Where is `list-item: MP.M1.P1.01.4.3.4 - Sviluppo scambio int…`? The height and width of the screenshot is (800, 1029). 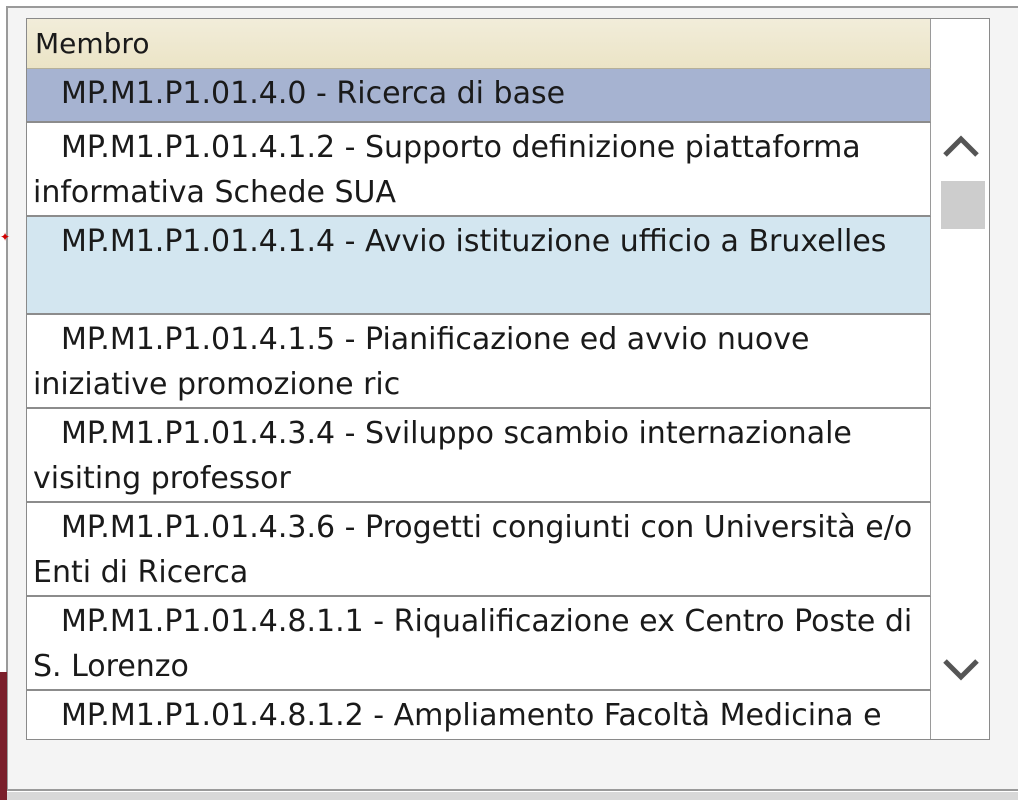 list-item: MP.M1.P1.01.4.3.4 - Sviluppo scambio int… is located at coordinates (479, 456).